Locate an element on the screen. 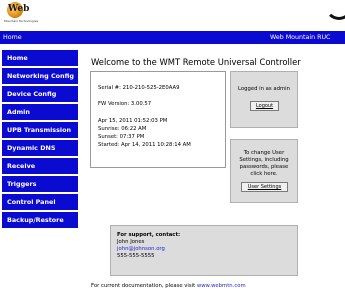 This screenshot has width=345, height=303. nav-item-admin: Admin is located at coordinates (40, 112).